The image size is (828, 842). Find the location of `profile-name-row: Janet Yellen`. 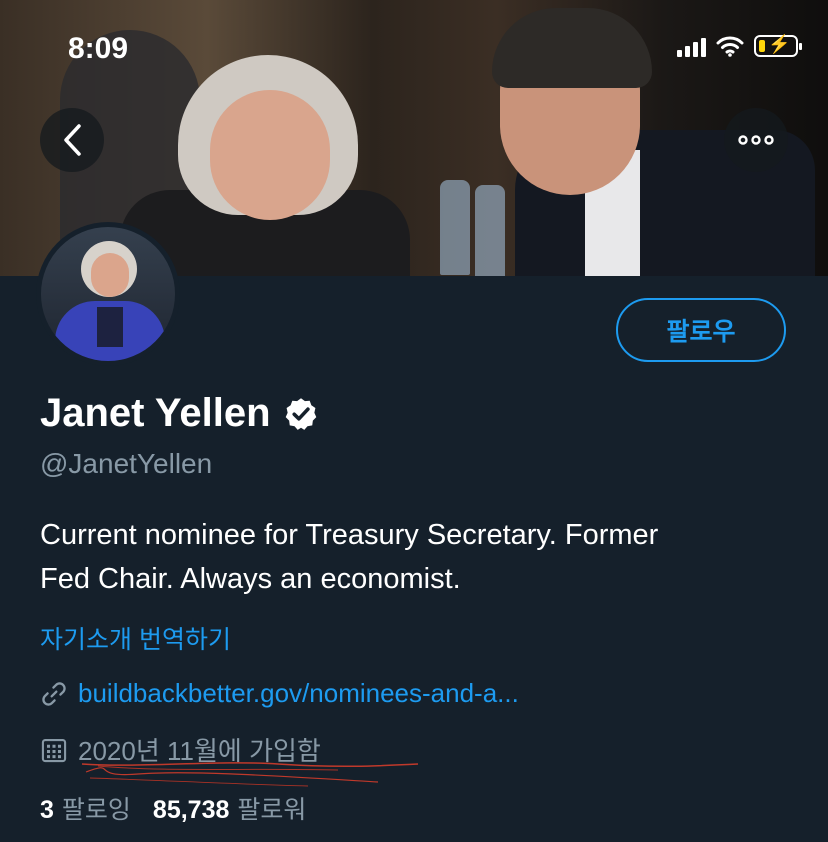

profile-name-row: Janet Yellen is located at coordinates (179, 413).